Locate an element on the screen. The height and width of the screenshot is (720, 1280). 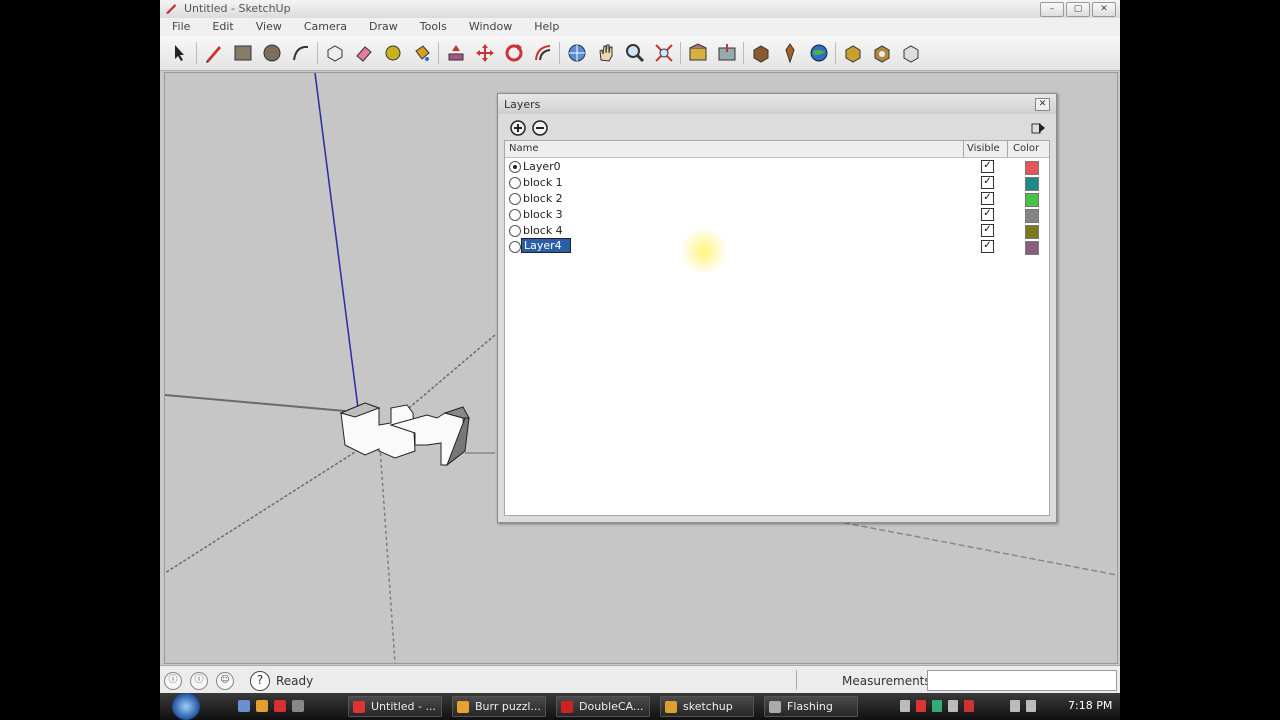
styles-window-tool is located at coordinates (911, 53).